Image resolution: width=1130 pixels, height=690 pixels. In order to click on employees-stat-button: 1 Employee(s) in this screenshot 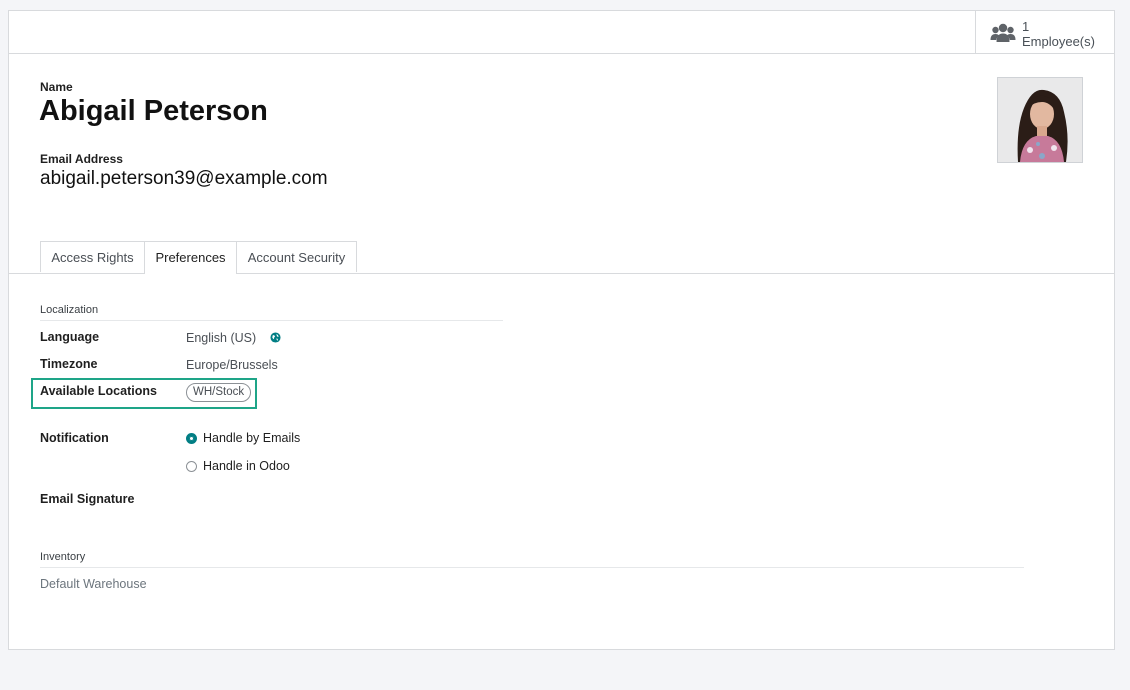, I will do `click(1044, 32)`.